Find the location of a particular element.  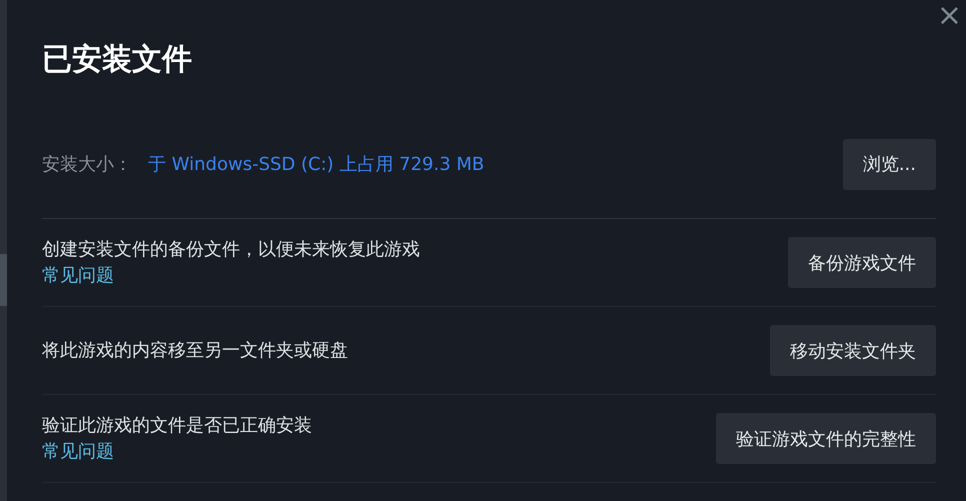

install-size-label: 安装大小： is located at coordinates (87, 164).